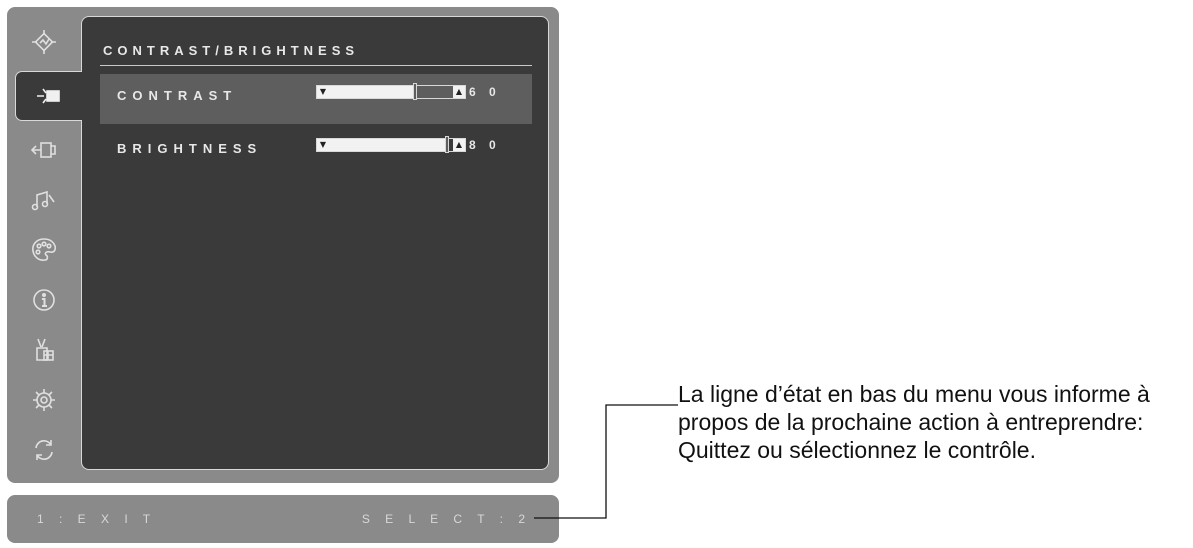  Describe the element at coordinates (44, 150) in the screenshot. I see `input-select-icon` at that location.